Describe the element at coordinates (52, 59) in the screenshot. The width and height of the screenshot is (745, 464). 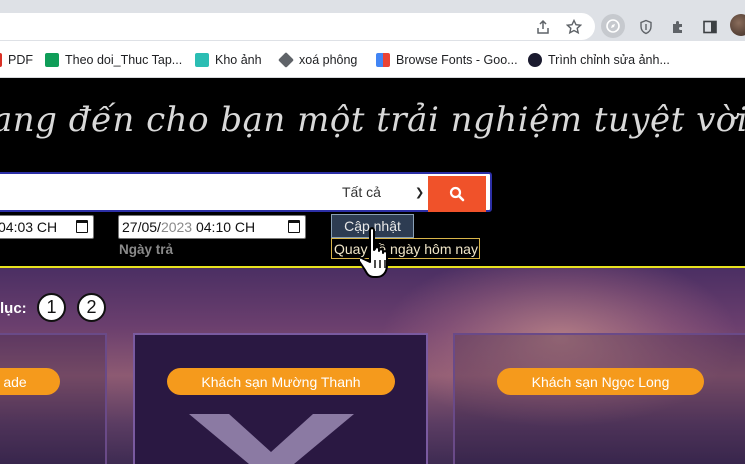
I see `google-sheets-icon` at that location.